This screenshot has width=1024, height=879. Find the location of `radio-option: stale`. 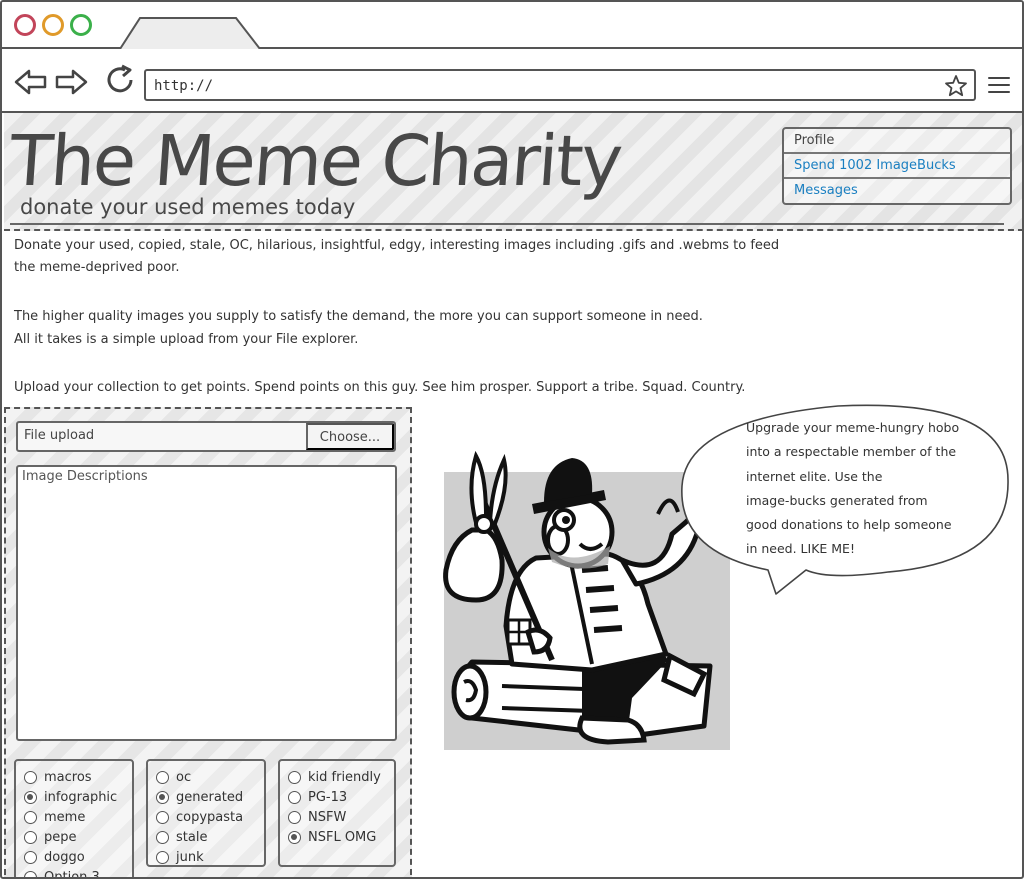

radio-option: stale is located at coordinates (206, 837).